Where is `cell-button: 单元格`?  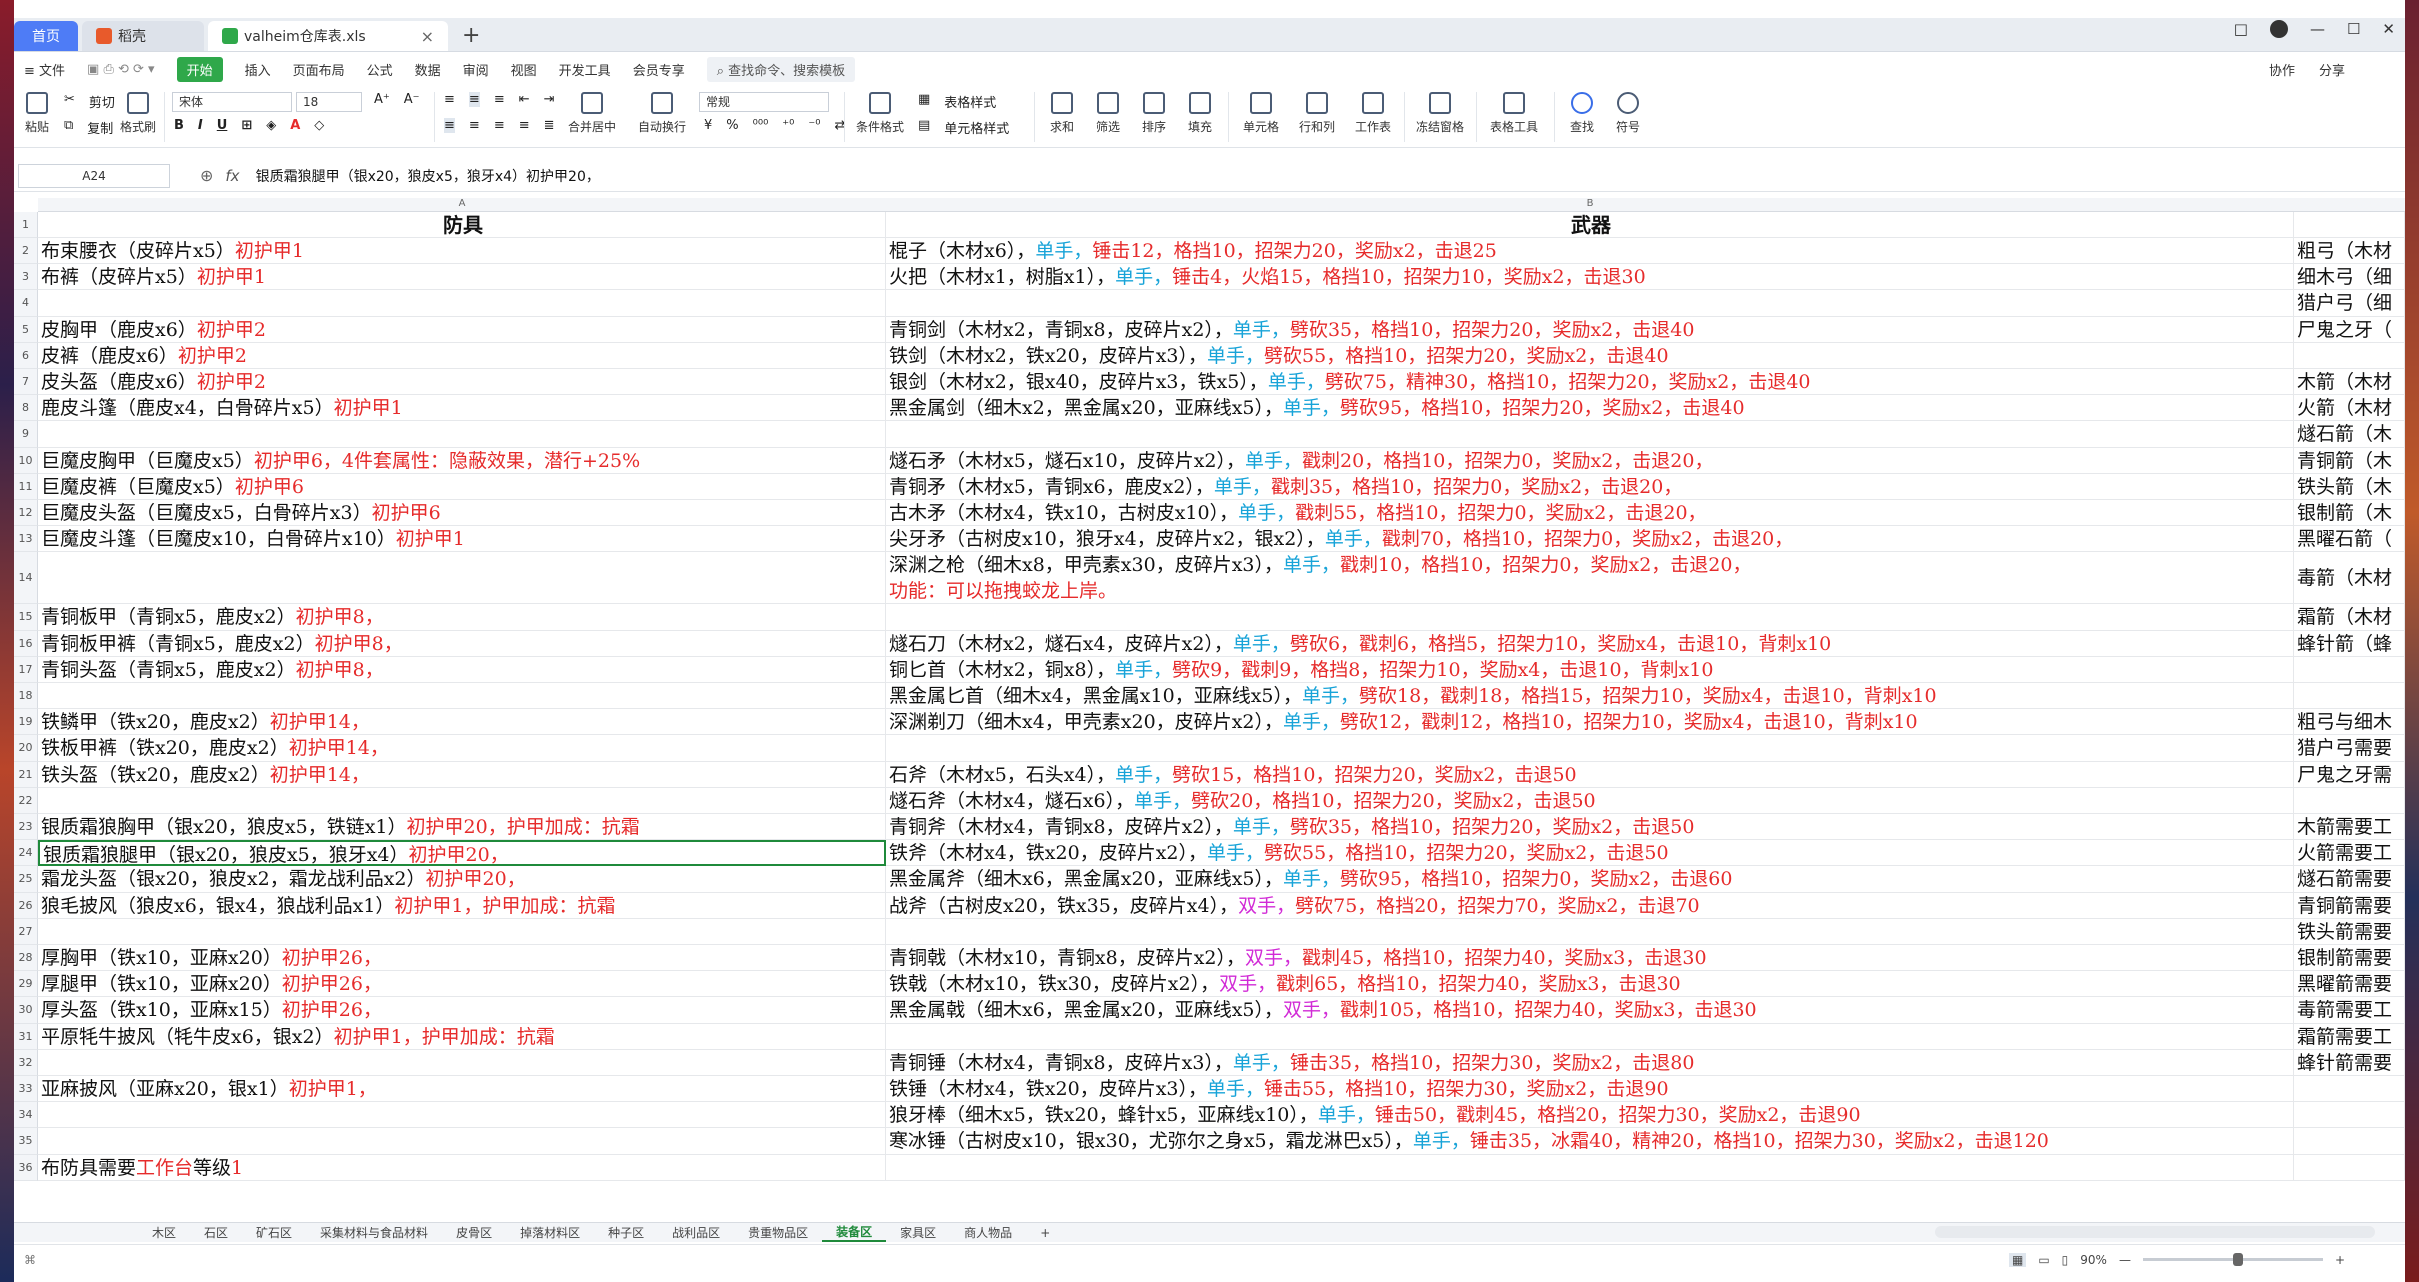 cell-button: 单元格 is located at coordinates (1261, 113).